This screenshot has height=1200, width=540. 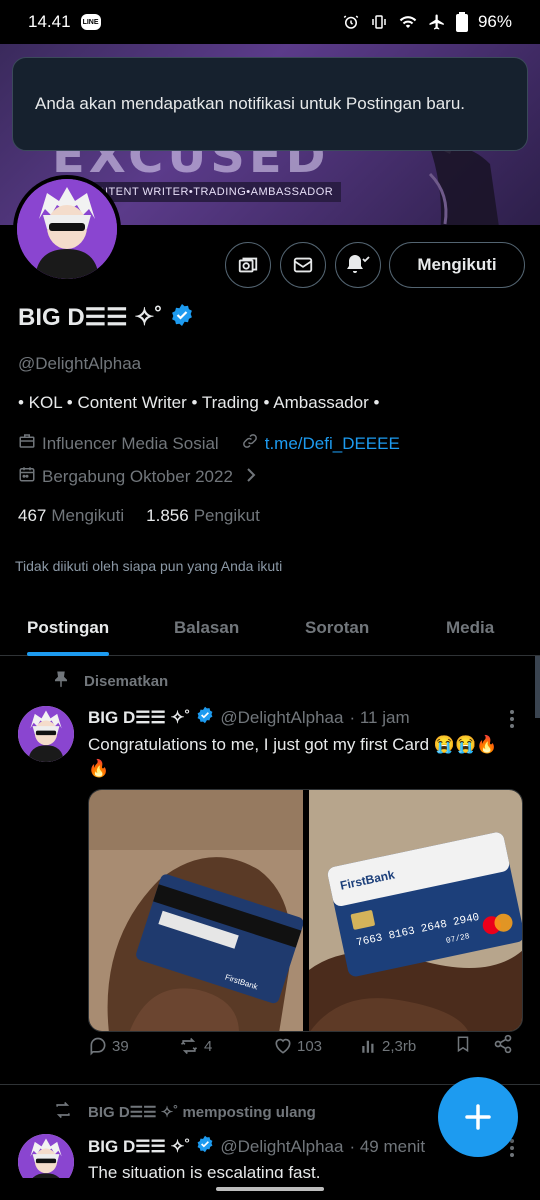 I want to click on bookmark-icon, so click(x=463, y=1046).